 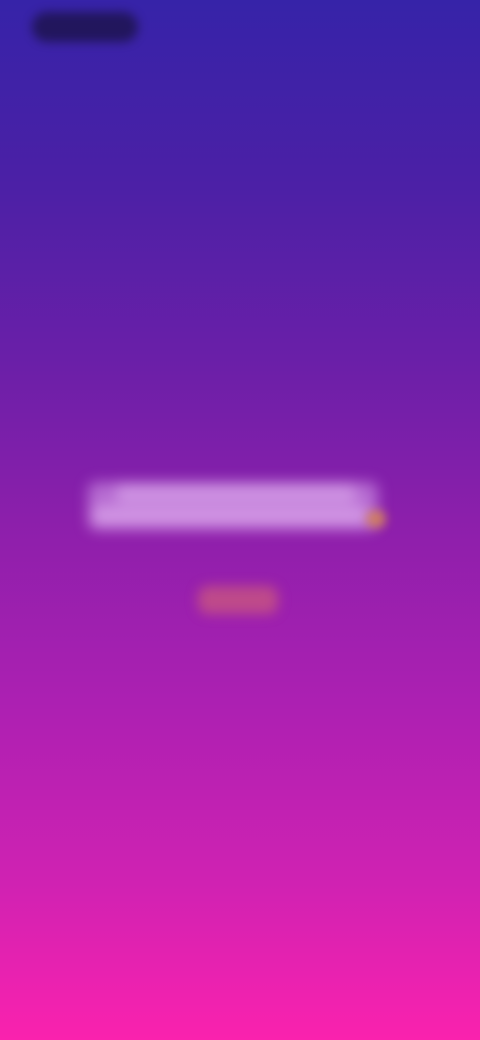 I want to click on accent-dot-icon, so click(x=376, y=519).